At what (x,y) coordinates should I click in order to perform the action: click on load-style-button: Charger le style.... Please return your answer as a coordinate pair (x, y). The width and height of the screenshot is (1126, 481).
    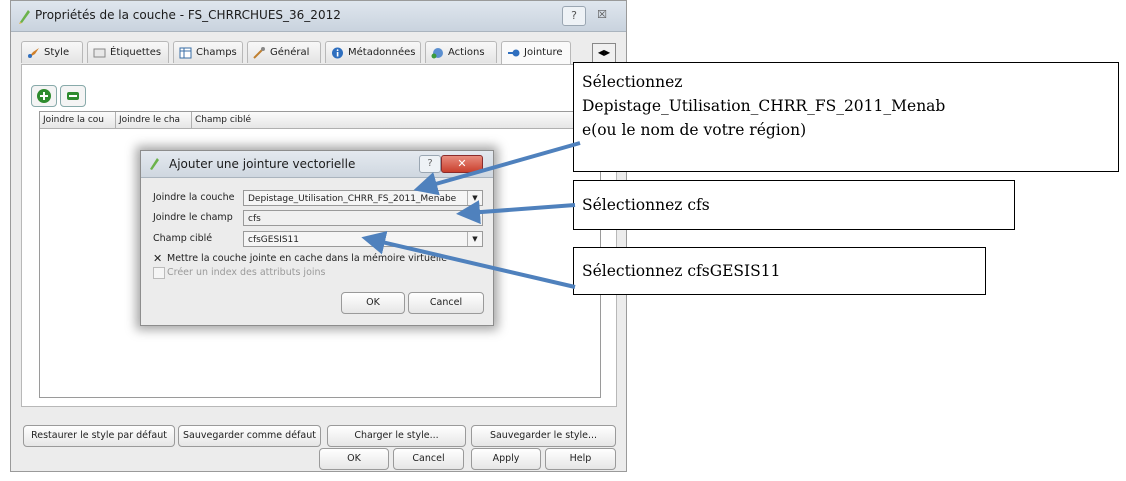
    Looking at the image, I should click on (396, 436).